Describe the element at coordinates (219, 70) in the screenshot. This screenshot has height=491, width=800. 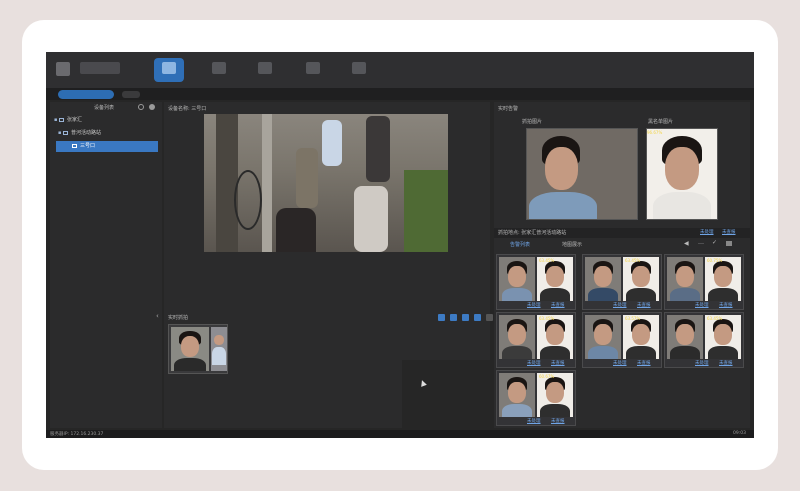
I see `nav-video-button` at that location.